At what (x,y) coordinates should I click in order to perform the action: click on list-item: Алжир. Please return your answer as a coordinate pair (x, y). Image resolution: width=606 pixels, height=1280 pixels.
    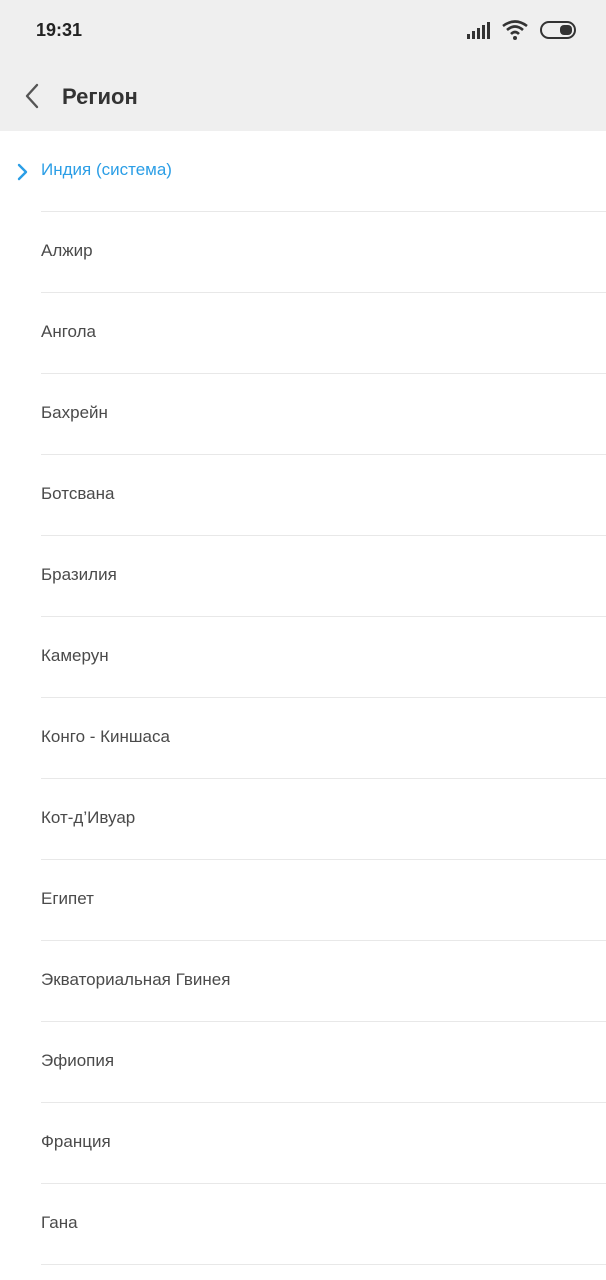
    Looking at the image, I should click on (303, 252).